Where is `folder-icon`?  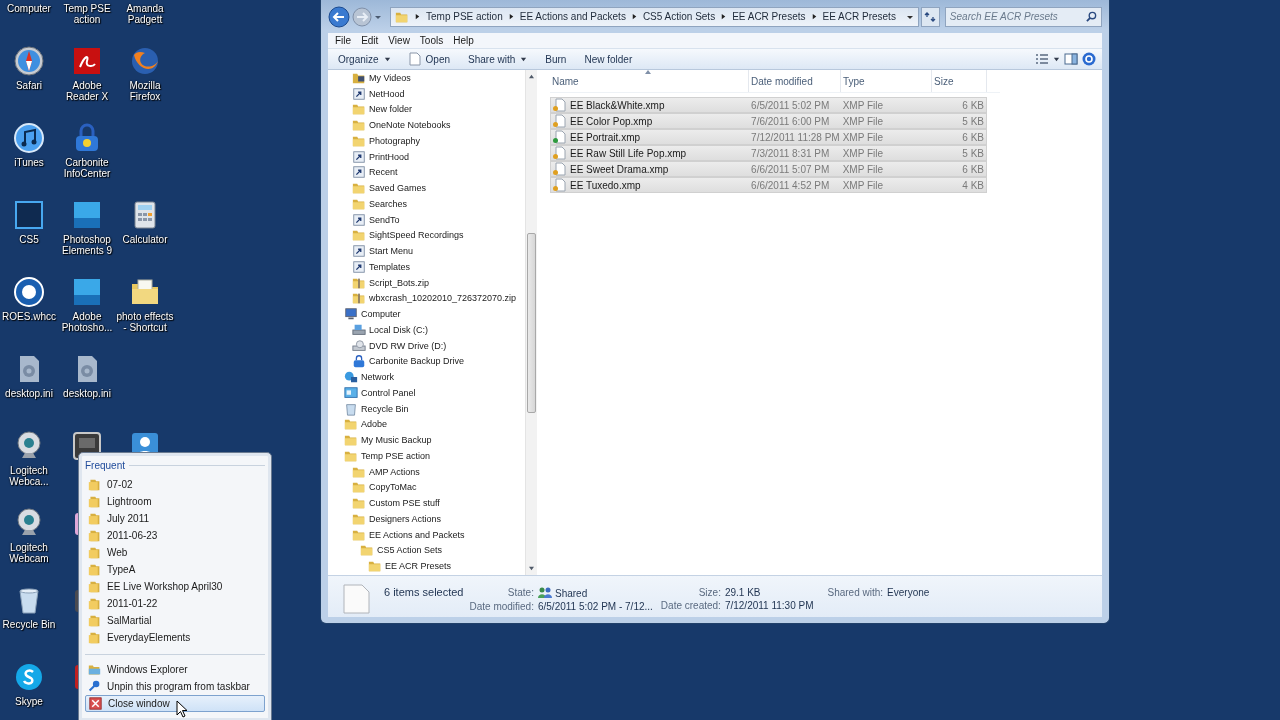
folder-icon is located at coordinates (359, 235).